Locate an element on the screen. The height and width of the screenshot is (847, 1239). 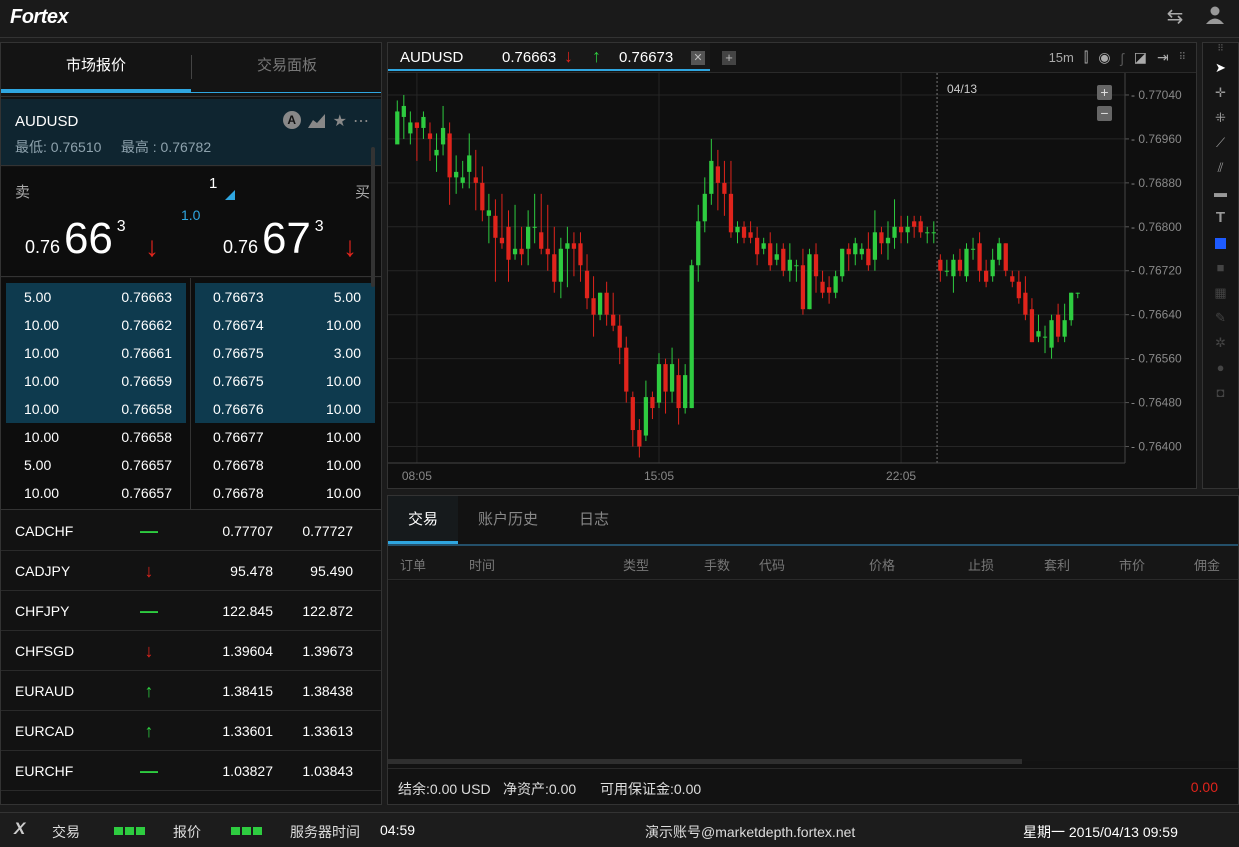
depth-ask-row: 0.76673 5.00 is located at coordinates (285, 297).